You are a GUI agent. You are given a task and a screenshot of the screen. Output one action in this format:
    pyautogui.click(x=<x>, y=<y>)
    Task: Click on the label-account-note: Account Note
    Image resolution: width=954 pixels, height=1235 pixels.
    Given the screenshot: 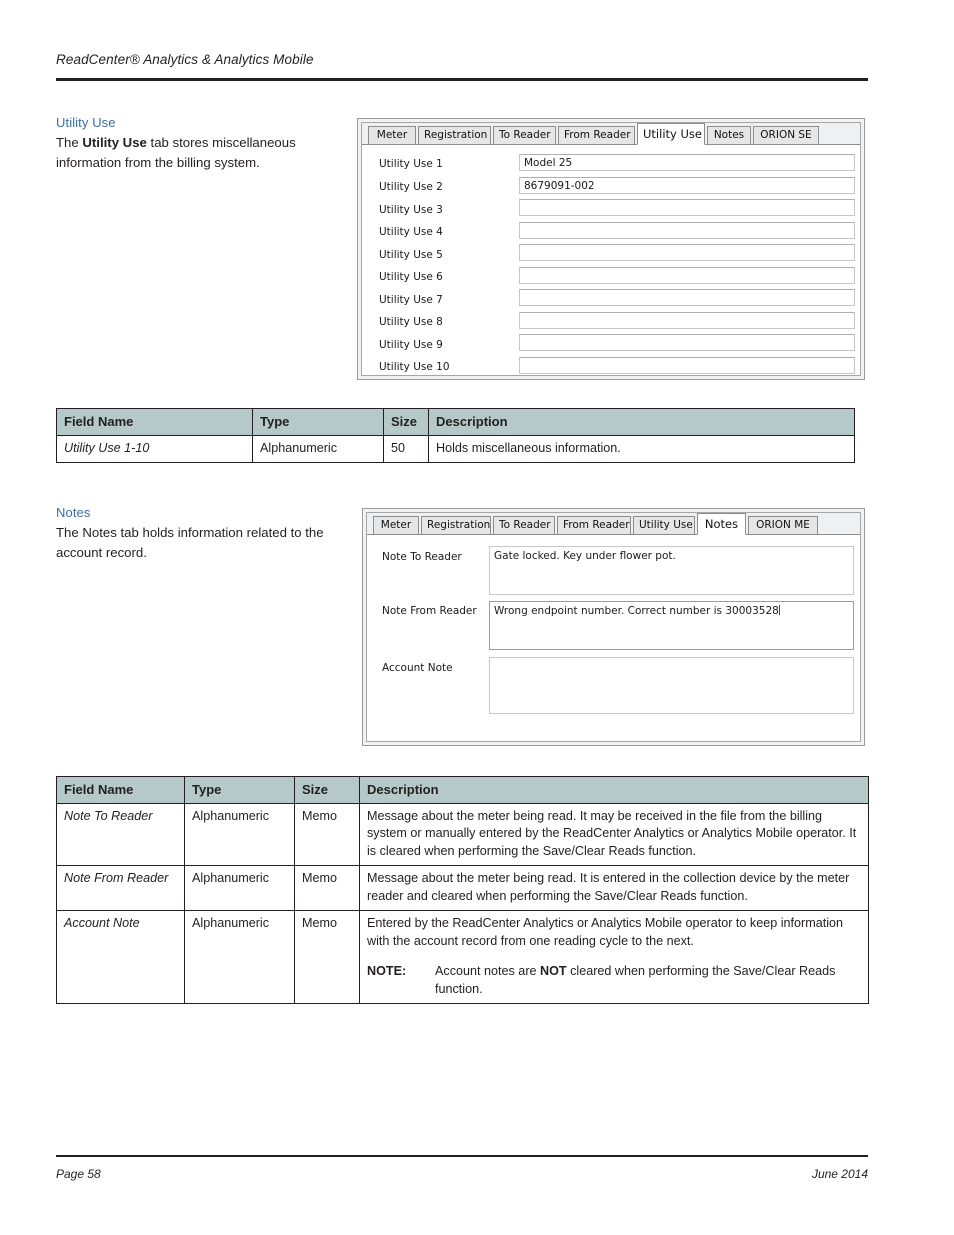 What is the action you would take?
    pyautogui.click(x=417, y=668)
    